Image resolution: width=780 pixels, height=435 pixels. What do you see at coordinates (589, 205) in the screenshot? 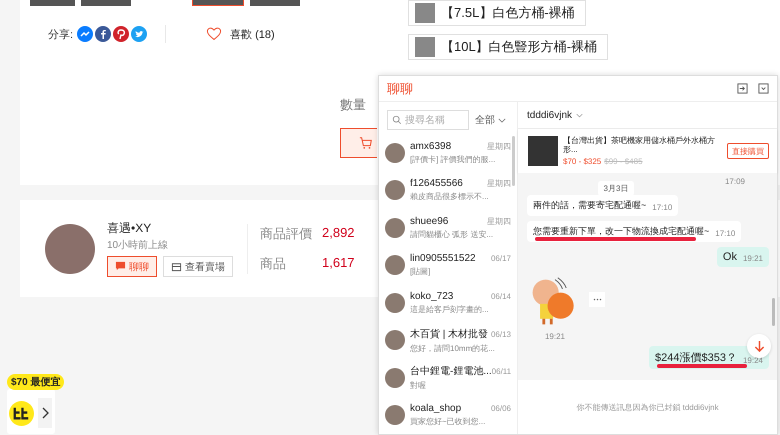
I see `message-text: 兩件的話，需要寄宅配通喔~` at bounding box center [589, 205].